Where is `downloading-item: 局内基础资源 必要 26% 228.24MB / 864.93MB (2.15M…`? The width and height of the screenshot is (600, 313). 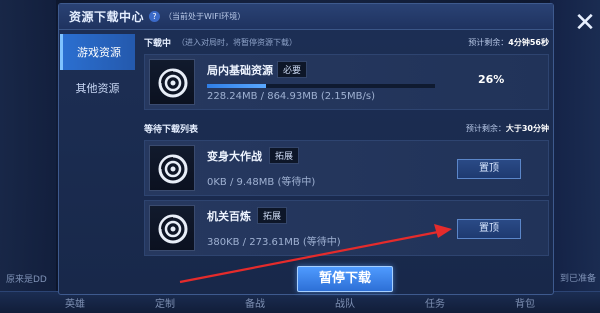 downloading-item: 局内基础资源 必要 26% 228.24MB / 864.93MB (2.15M… is located at coordinates (346, 82).